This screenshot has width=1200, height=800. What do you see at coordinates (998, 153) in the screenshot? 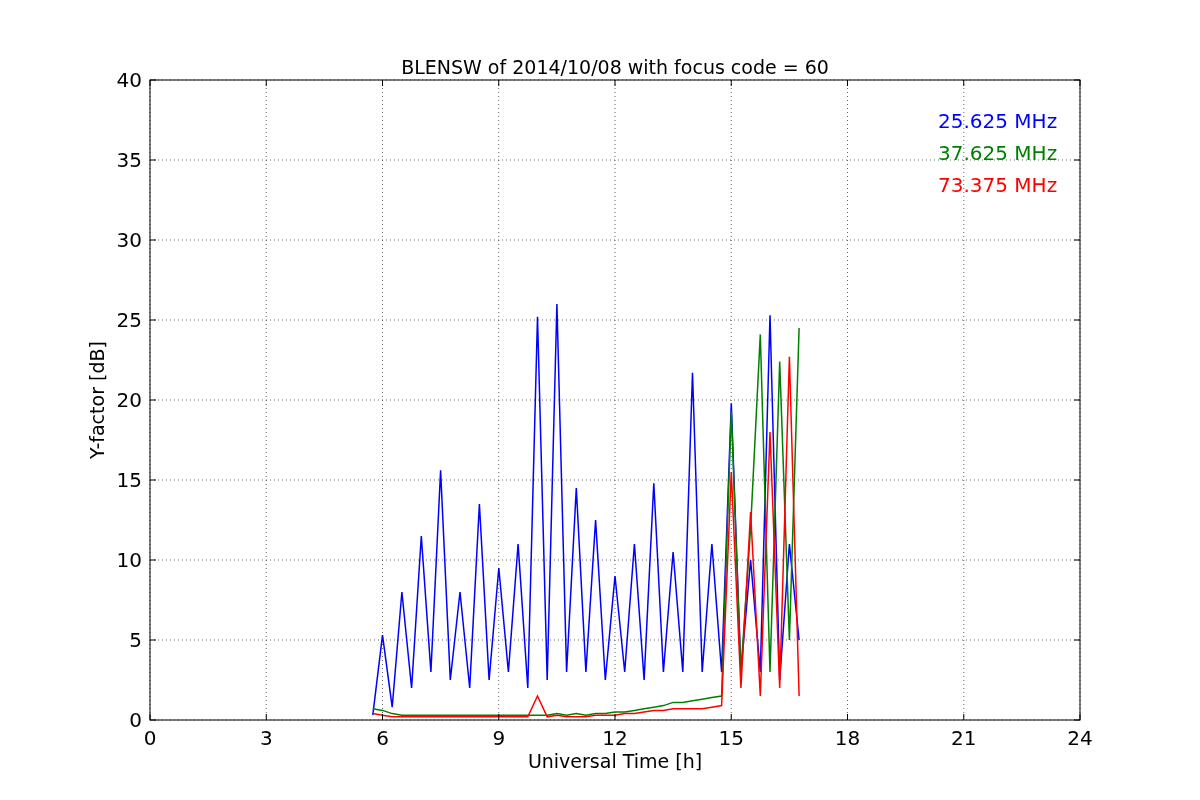
I see `legend-label: 37.625 MHz` at bounding box center [998, 153].